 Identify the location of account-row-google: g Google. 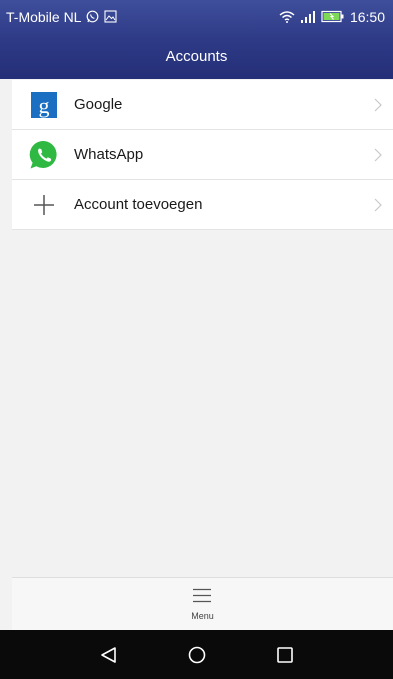
(202, 105).